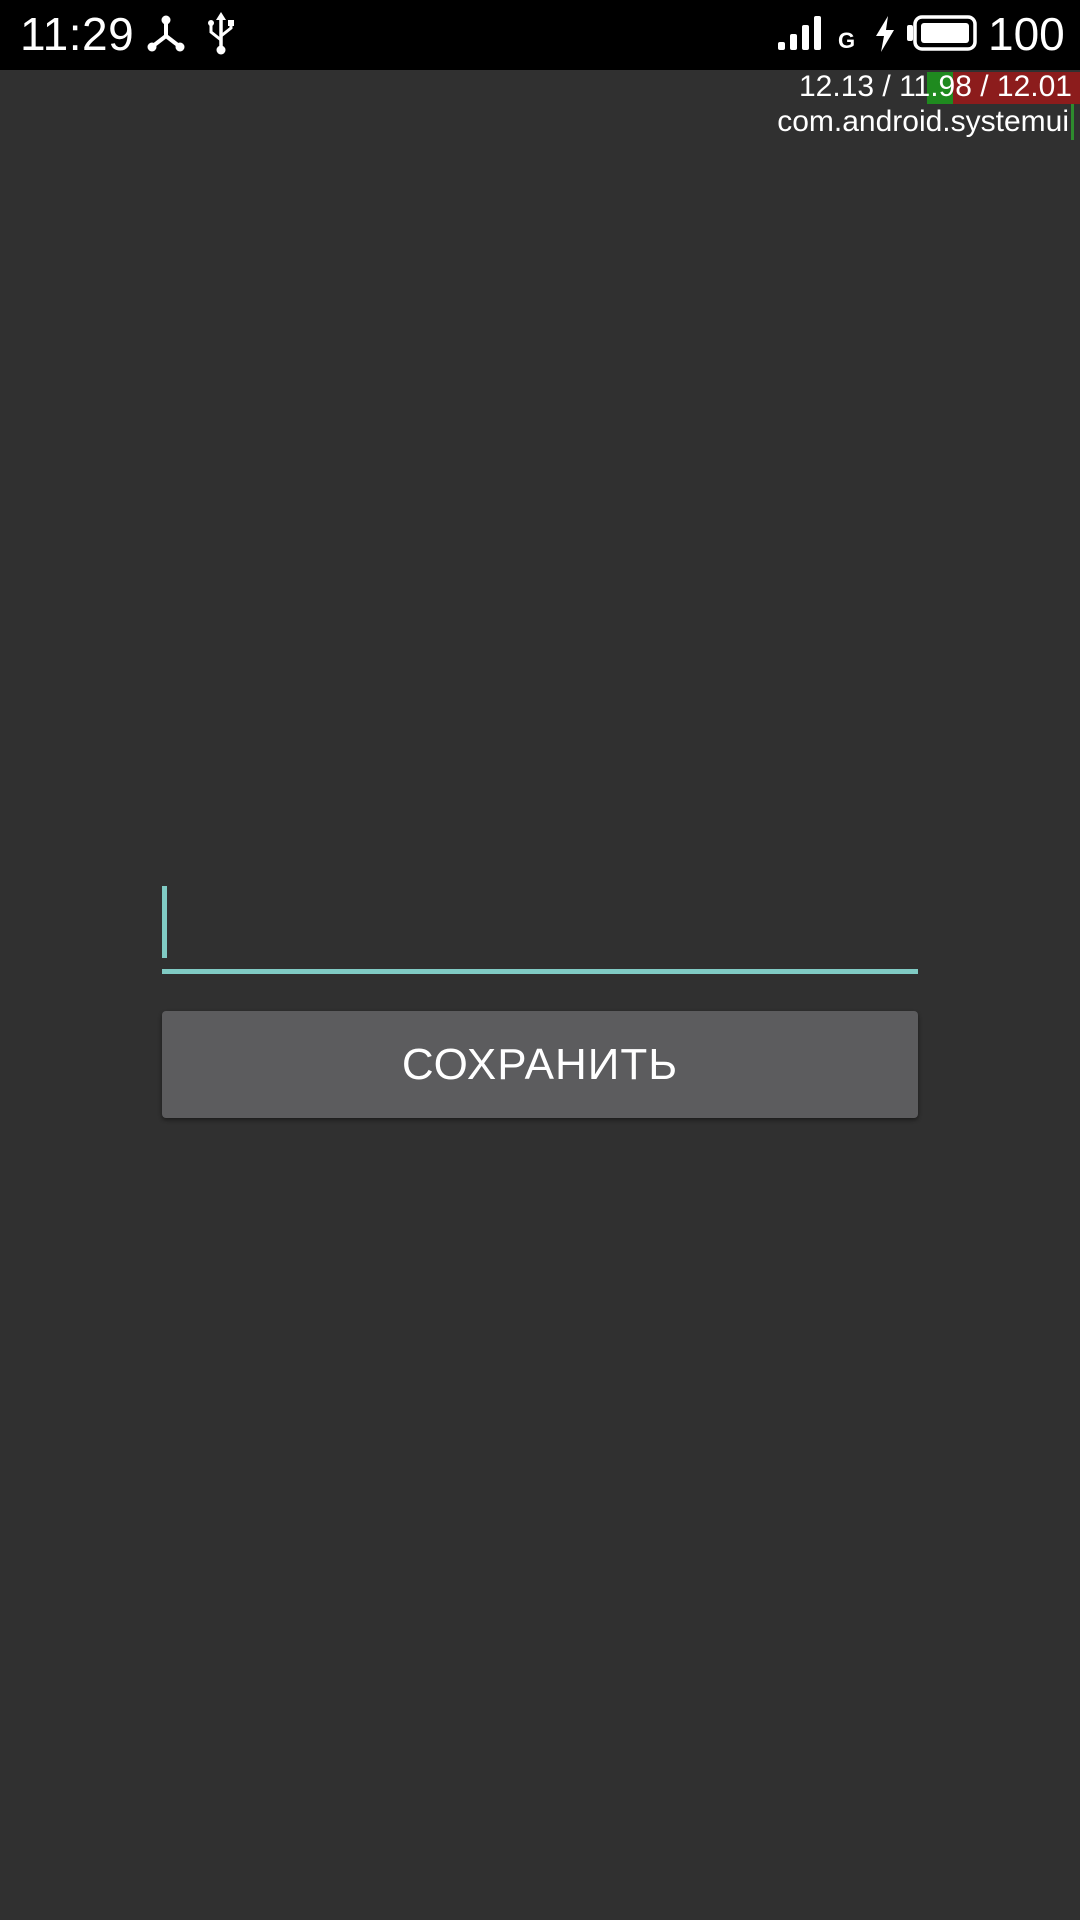 The width and height of the screenshot is (1080, 1920). I want to click on text-cursor, so click(164, 922).